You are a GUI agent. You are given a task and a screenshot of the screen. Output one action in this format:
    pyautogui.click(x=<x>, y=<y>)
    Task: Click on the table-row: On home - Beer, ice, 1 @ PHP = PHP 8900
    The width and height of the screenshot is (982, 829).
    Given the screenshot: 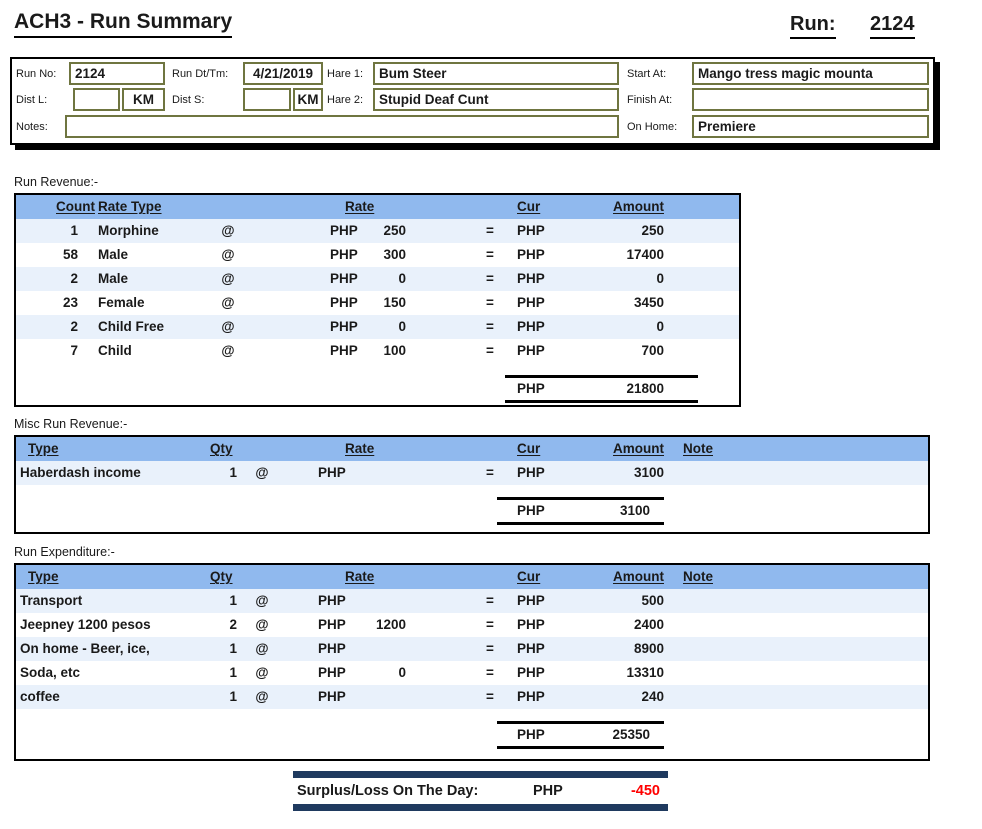 What is the action you would take?
    pyautogui.click(x=472, y=649)
    